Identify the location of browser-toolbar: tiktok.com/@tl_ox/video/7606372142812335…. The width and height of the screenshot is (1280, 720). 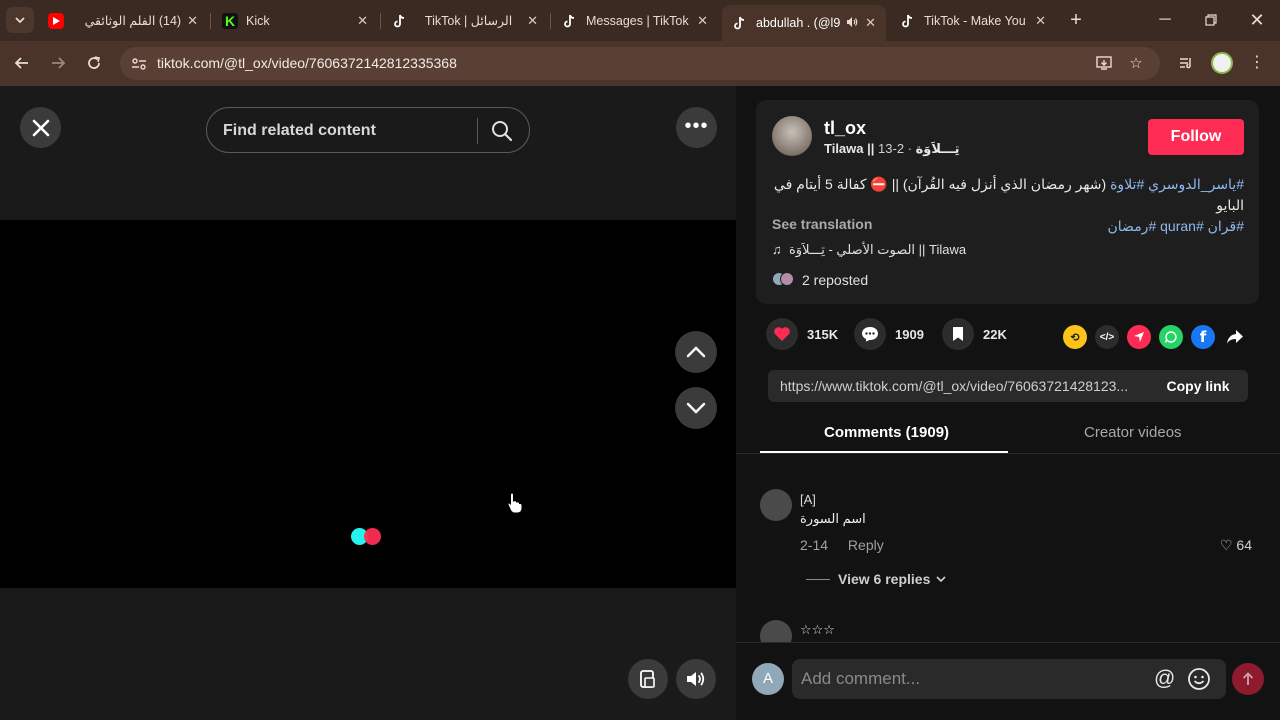
(640, 63).